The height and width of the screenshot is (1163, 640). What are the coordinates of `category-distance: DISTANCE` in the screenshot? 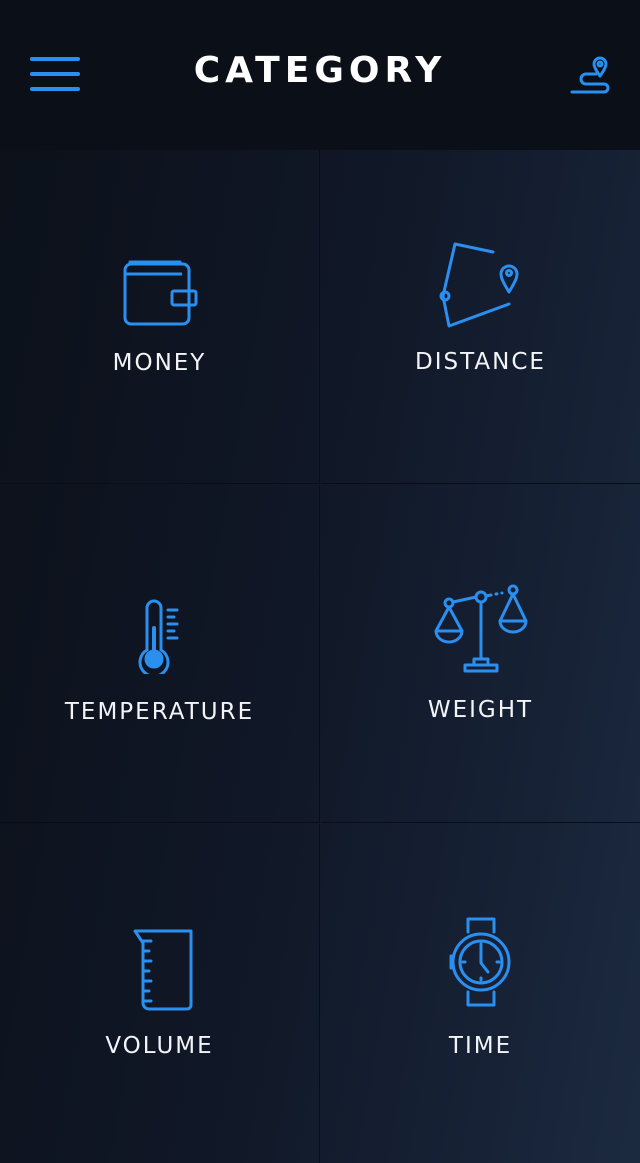 It's located at (480, 317).